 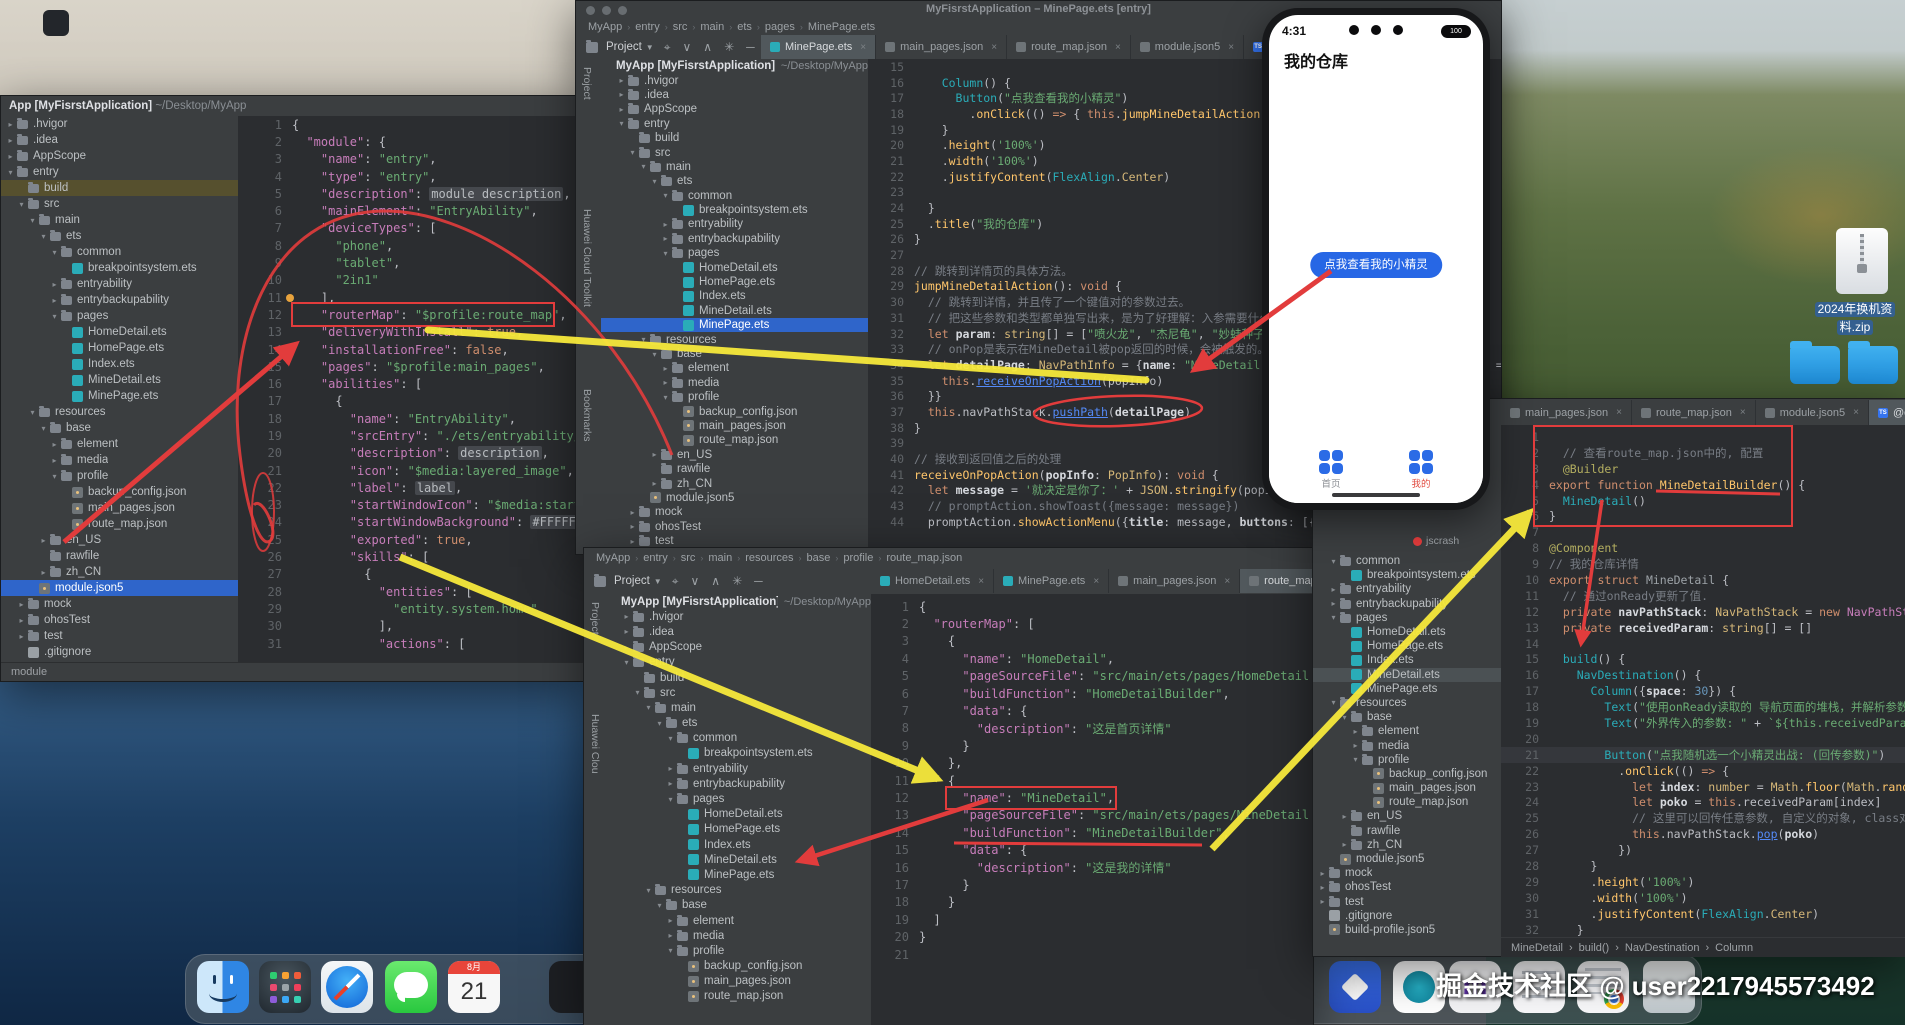 I want to click on breadcrumb-item: NavDestination, so click(x=1662, y=948).